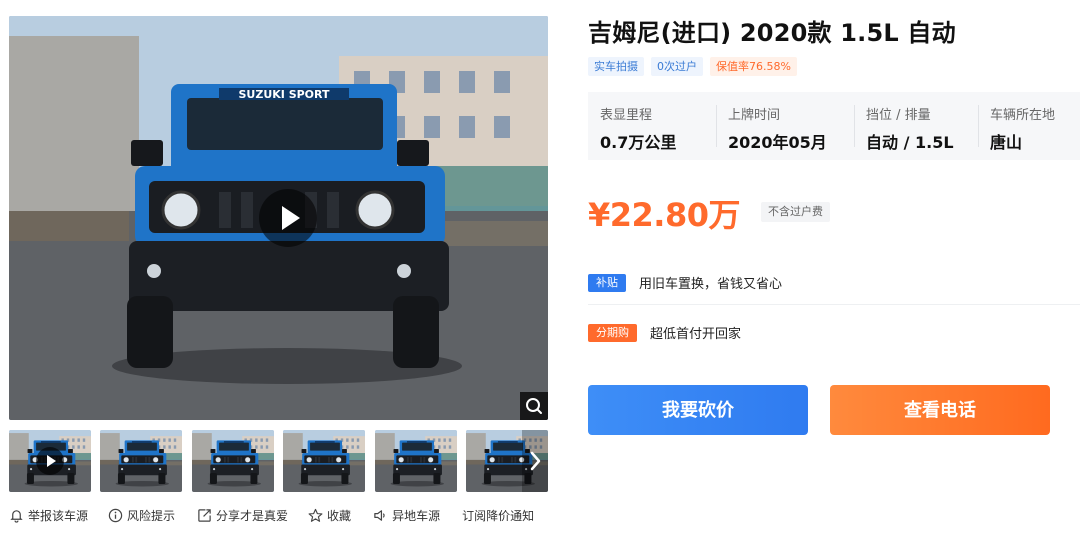 Image resolution: width=1080 pixels, height=553 pixels. What do you see at coordinates (772, 33) in the screenshot?
I see `listing-title: 吉姆尼(进口) 2020款 1.5L 自动` at bounding box center [772, 33].